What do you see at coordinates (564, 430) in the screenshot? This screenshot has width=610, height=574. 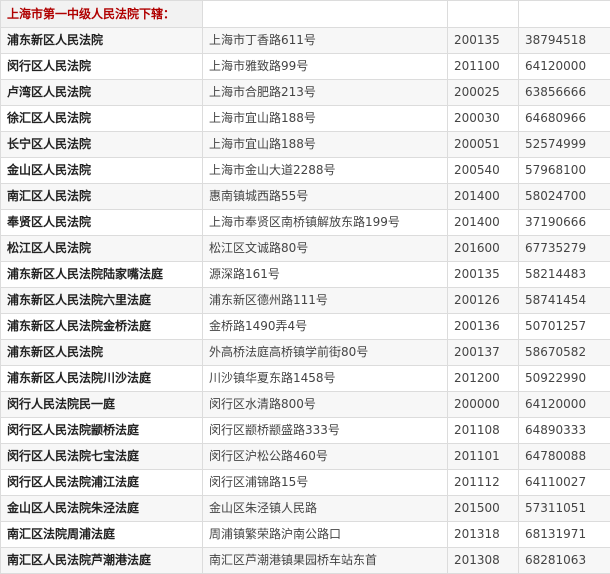 I see `phone-number: 64890333` at bounding box center [564, 430].